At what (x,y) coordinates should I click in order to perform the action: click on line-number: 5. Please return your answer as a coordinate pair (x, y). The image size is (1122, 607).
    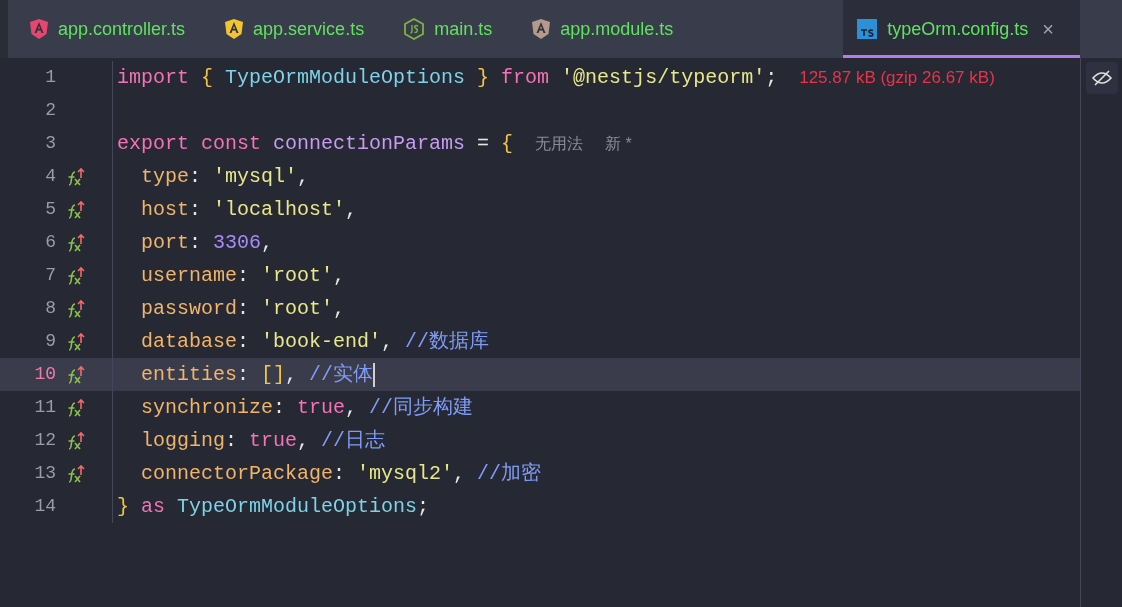
    Looking at the image, I should click on (50, 209).